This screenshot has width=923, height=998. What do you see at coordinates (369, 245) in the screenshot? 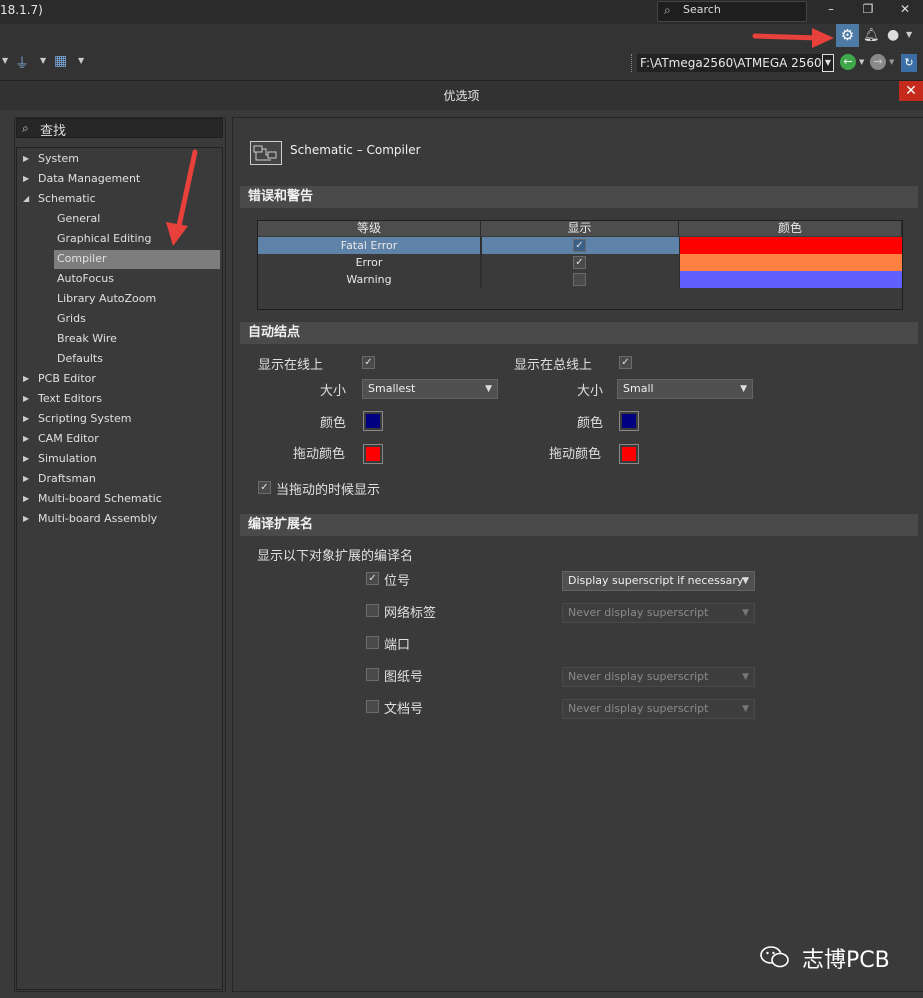
I see `grid-cell-level: Fatal Error` at bounding box center [369, 245].